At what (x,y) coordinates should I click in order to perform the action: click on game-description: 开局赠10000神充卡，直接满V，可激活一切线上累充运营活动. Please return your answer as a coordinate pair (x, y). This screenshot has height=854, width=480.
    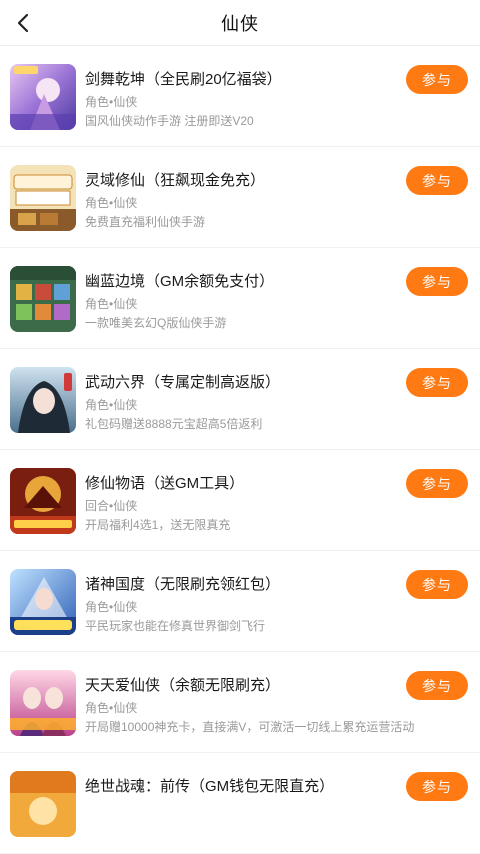
    Looking at the image, I should click on (250, 727).